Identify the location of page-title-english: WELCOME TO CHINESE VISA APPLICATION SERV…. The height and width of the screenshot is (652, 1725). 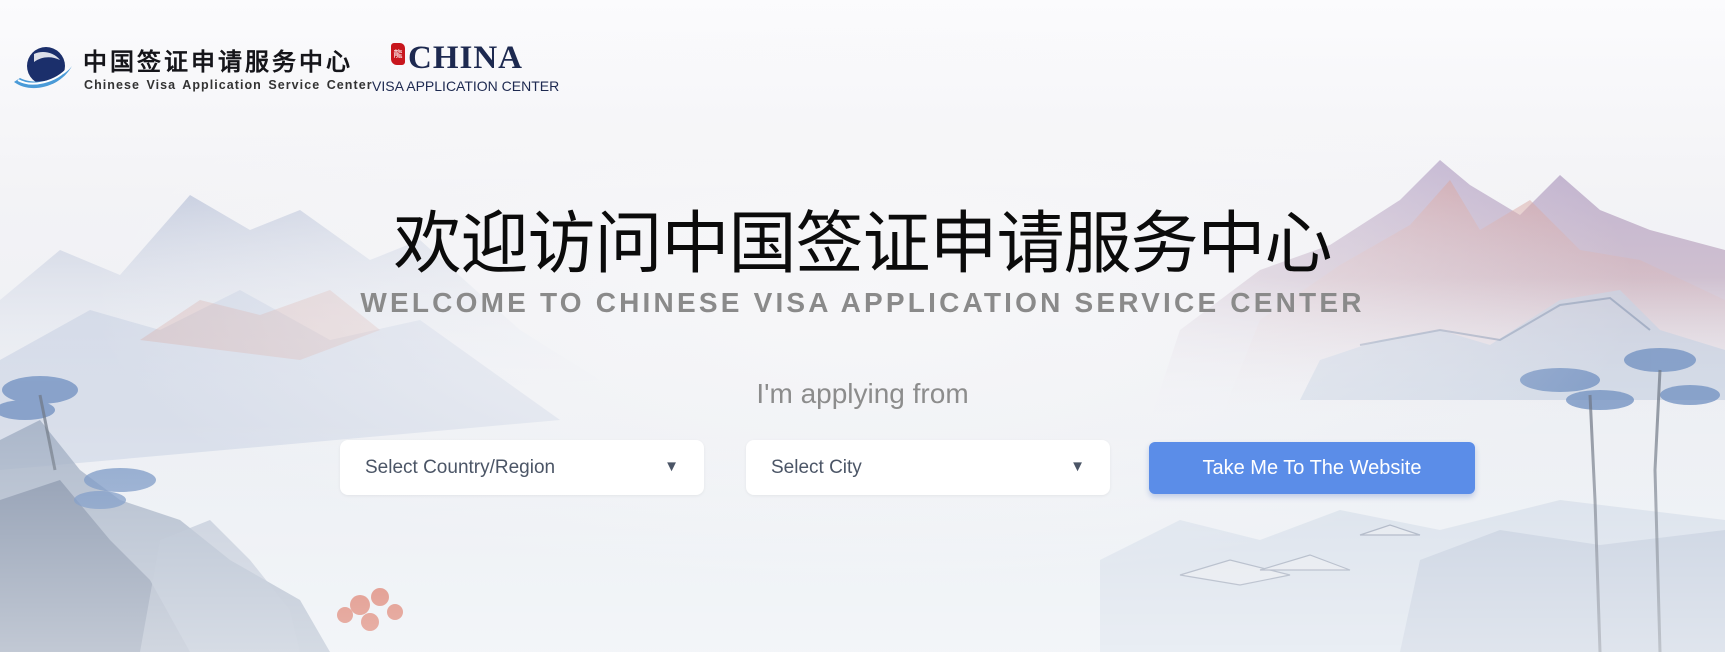
(862, 302).